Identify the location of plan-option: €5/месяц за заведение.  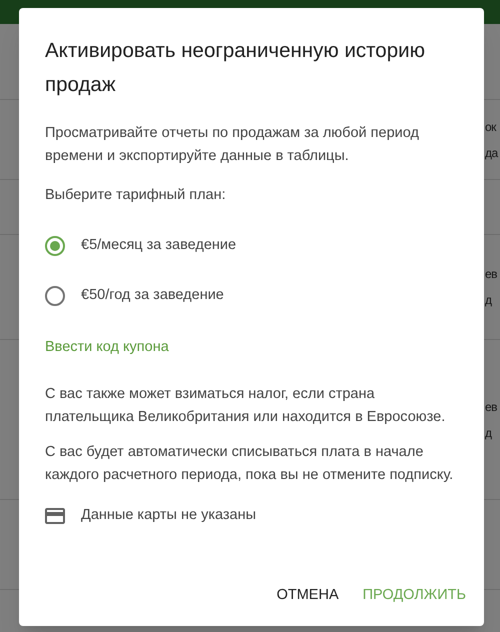
(251, 246).